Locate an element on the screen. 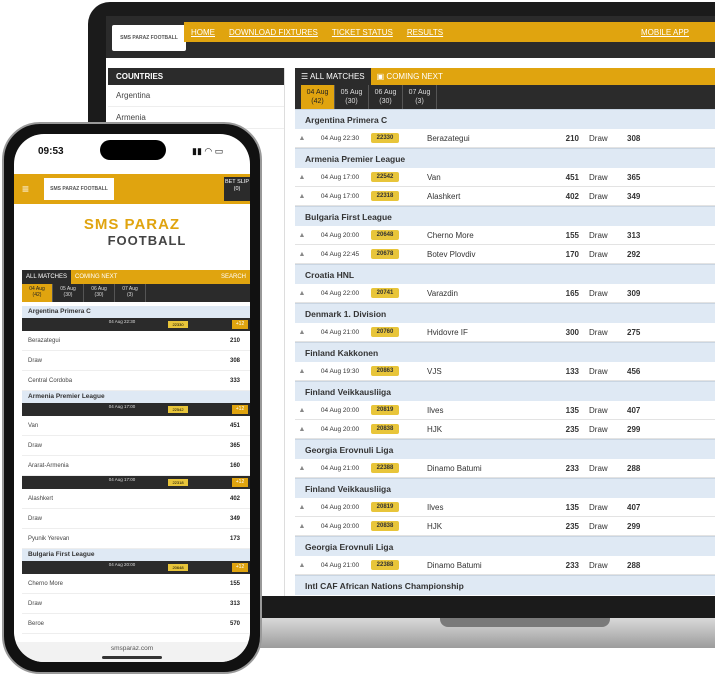 Image resolution: width=715 pixels, height=675 pixels. draw-odds: 456 is located at coordinates (642, 371).